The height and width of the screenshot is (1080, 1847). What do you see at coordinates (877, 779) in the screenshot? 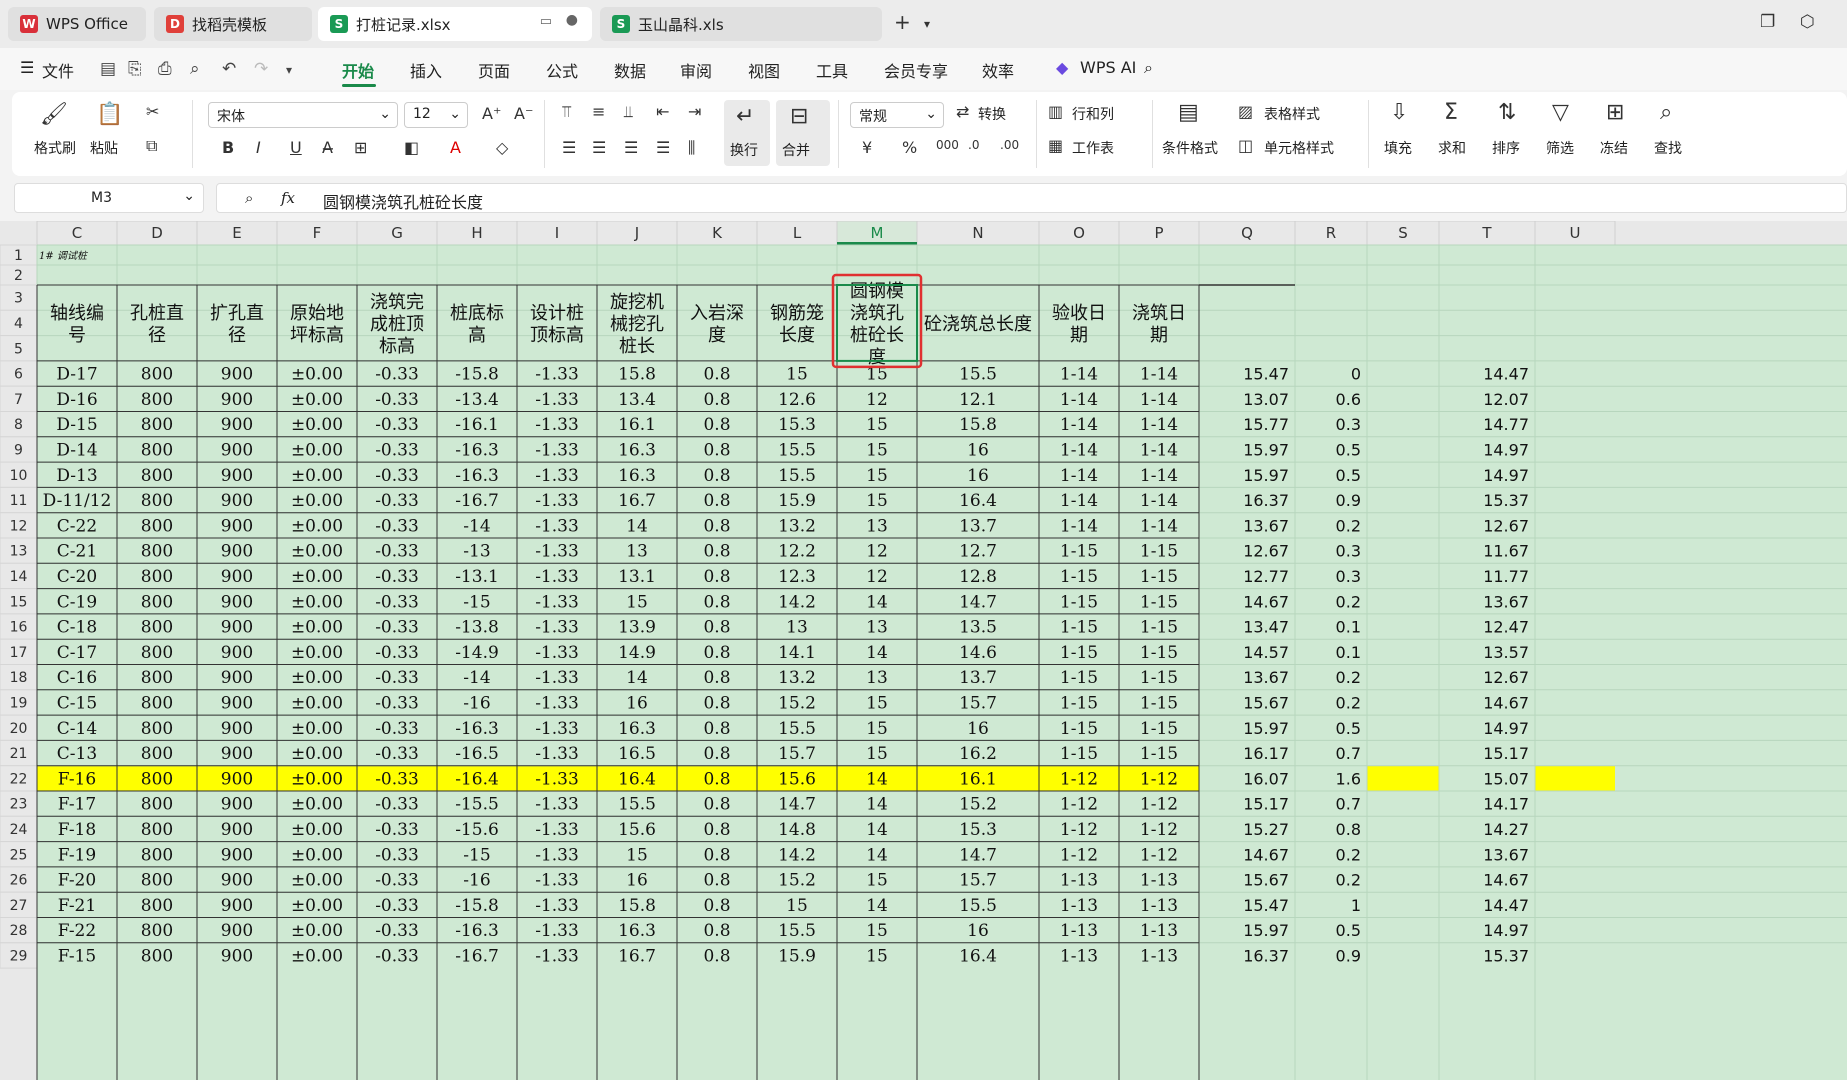
I see `cell-value: 14` at bounding box center [877, 779].